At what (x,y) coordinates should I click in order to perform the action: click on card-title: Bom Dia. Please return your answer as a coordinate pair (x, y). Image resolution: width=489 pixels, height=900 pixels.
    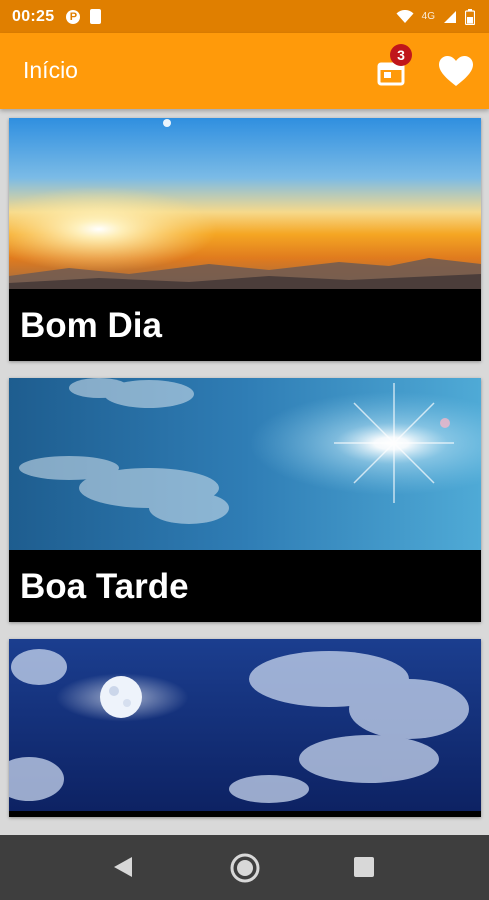
    Looking at the image, I should click on (91, 325).